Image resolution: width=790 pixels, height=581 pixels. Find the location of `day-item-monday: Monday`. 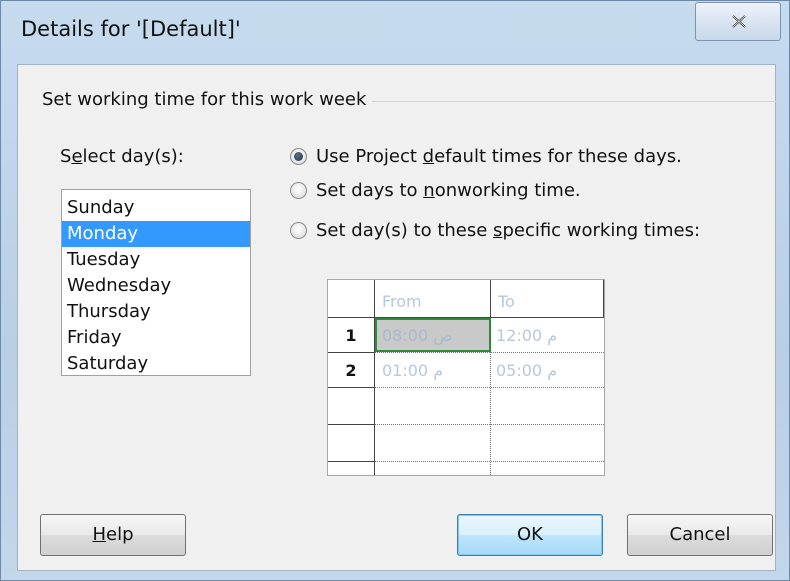

day-item-monday: Monday is located at coordinates (156, 234).